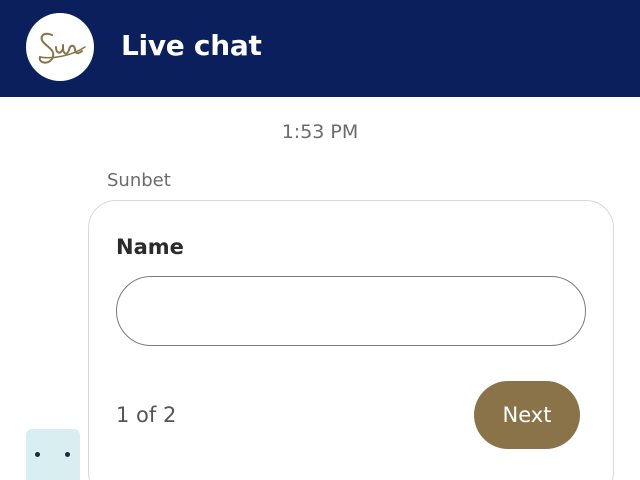 Image resolution: width=640 pixels, height=480 pixels. I want to click on sunbet-logo-icon, so click(60, 47).